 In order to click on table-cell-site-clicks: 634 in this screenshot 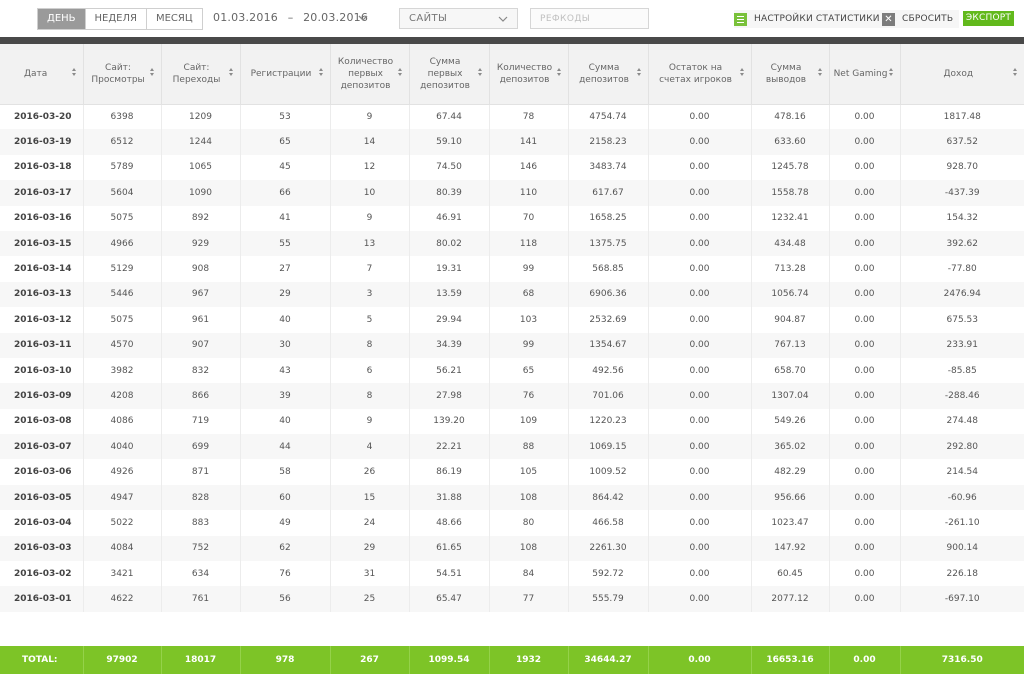, I will do `click(201, 574)`.